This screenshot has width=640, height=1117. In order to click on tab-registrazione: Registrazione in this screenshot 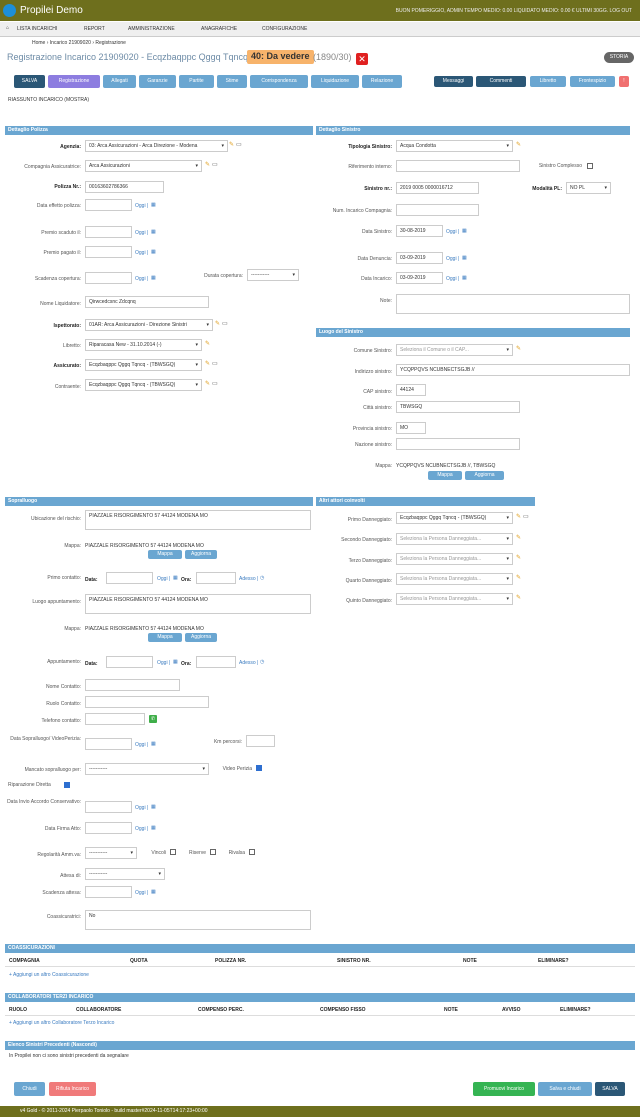, I will do `click(74, 81)`.